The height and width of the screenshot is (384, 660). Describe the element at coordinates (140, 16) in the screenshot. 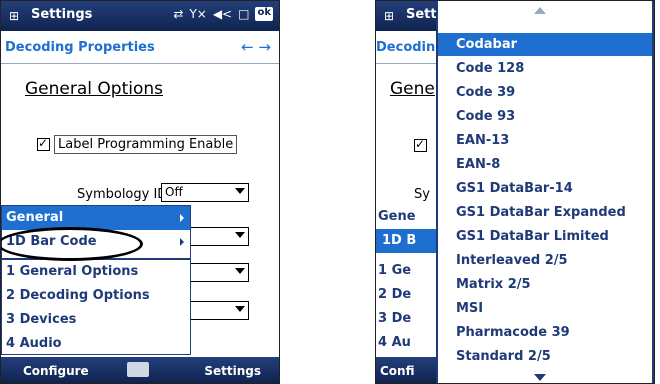

I see `title-bar: ⊞ Settings ⇄ Y× ◀< □ ok` at that location.